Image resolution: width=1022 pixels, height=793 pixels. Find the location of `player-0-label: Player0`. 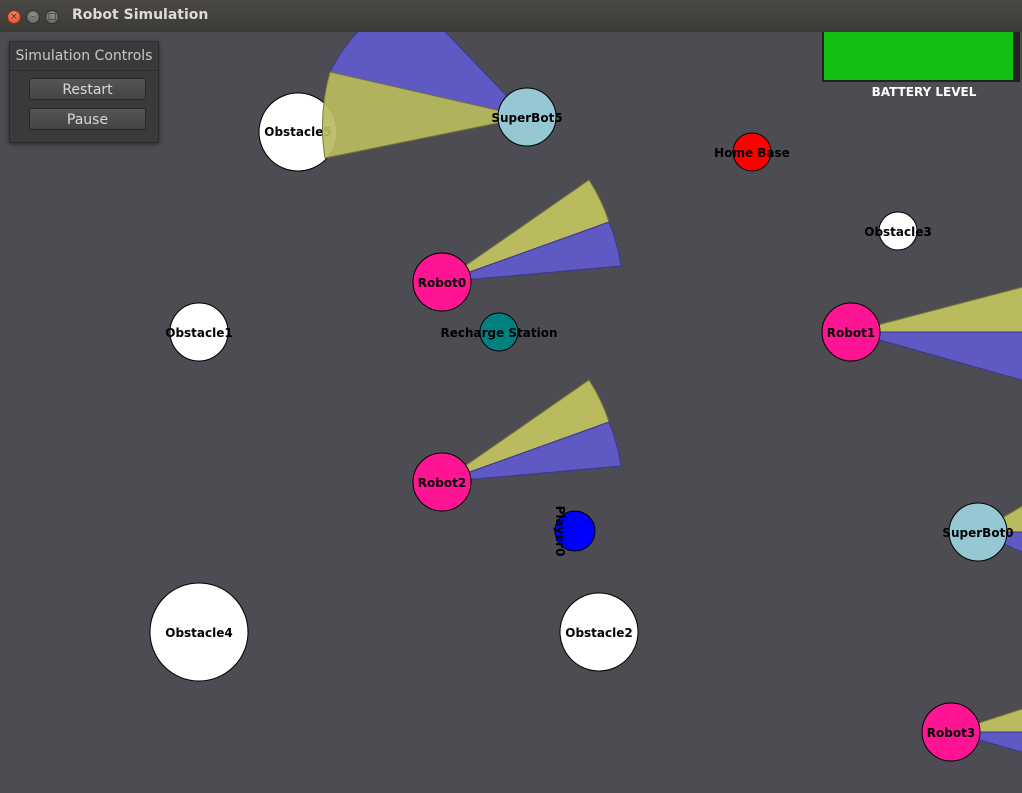

player-0-label: Player0 is located at coordinates (560, 531).